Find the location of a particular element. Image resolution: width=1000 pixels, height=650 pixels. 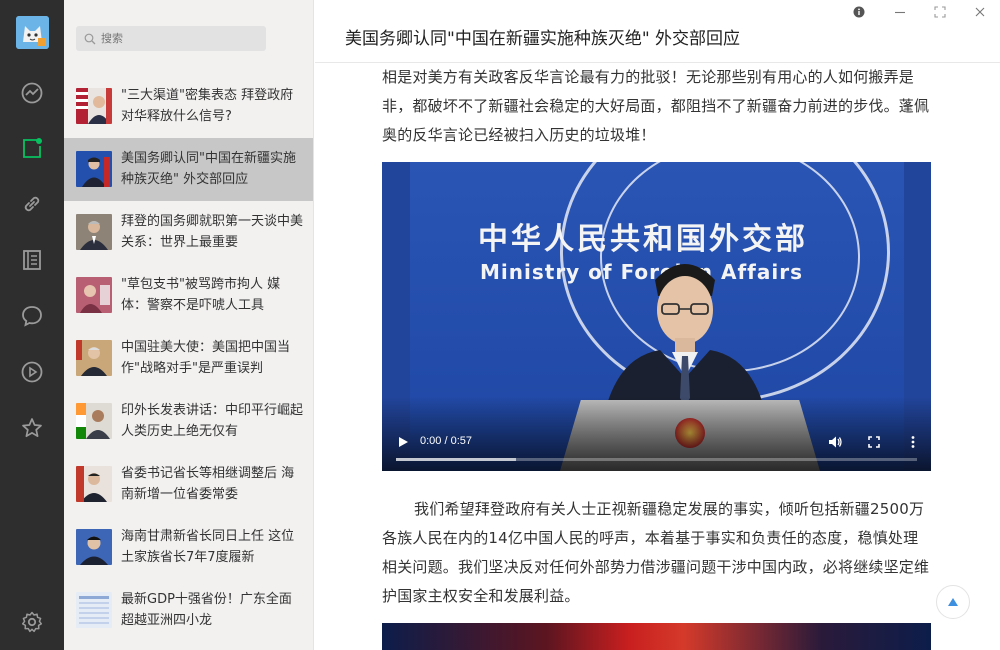

arrow-up-icon is located at coordinates (953, 602).